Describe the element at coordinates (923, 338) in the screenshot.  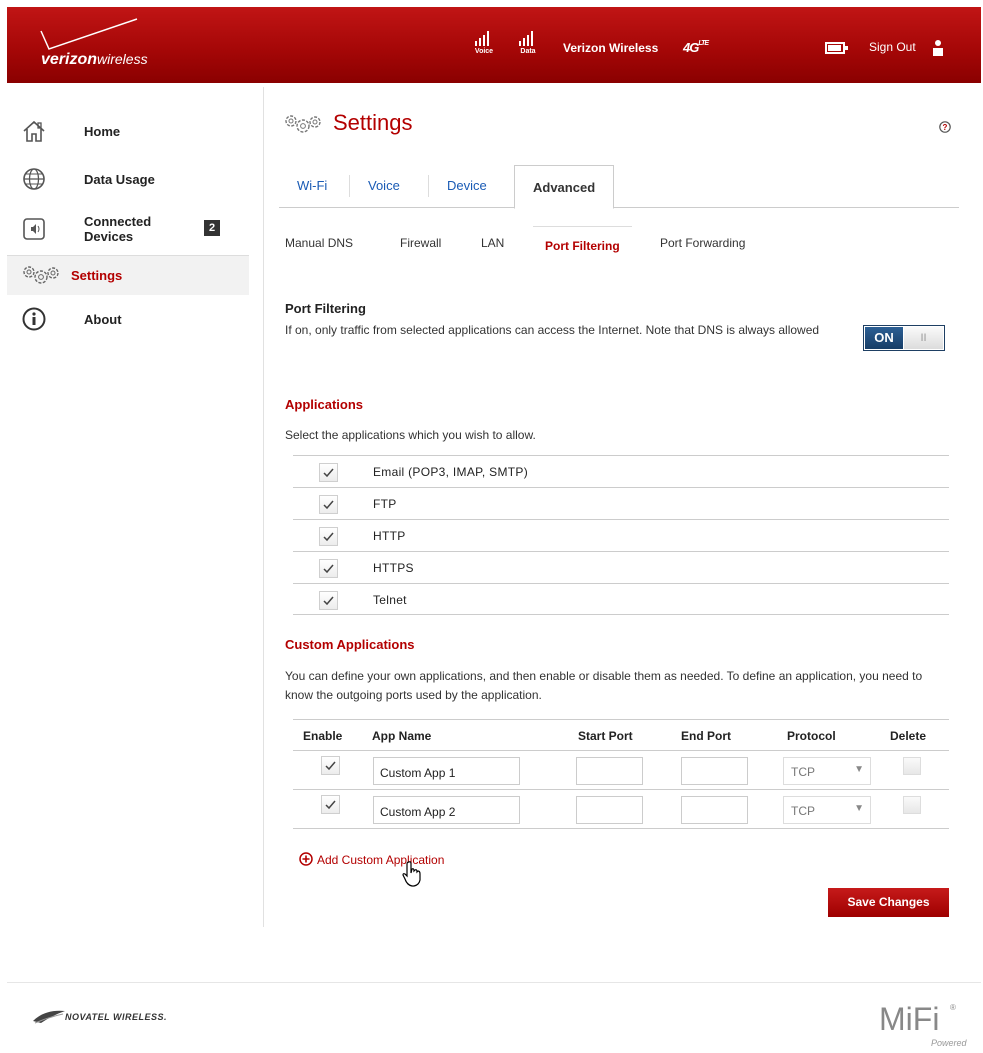
I see `toggle-knob-grip-icon: II` at that location.